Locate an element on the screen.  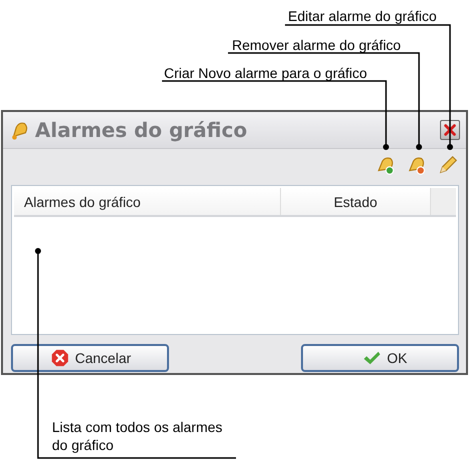
callout-label: Criar Novo alarme para o gráfico is located at coordinates (266, 73).